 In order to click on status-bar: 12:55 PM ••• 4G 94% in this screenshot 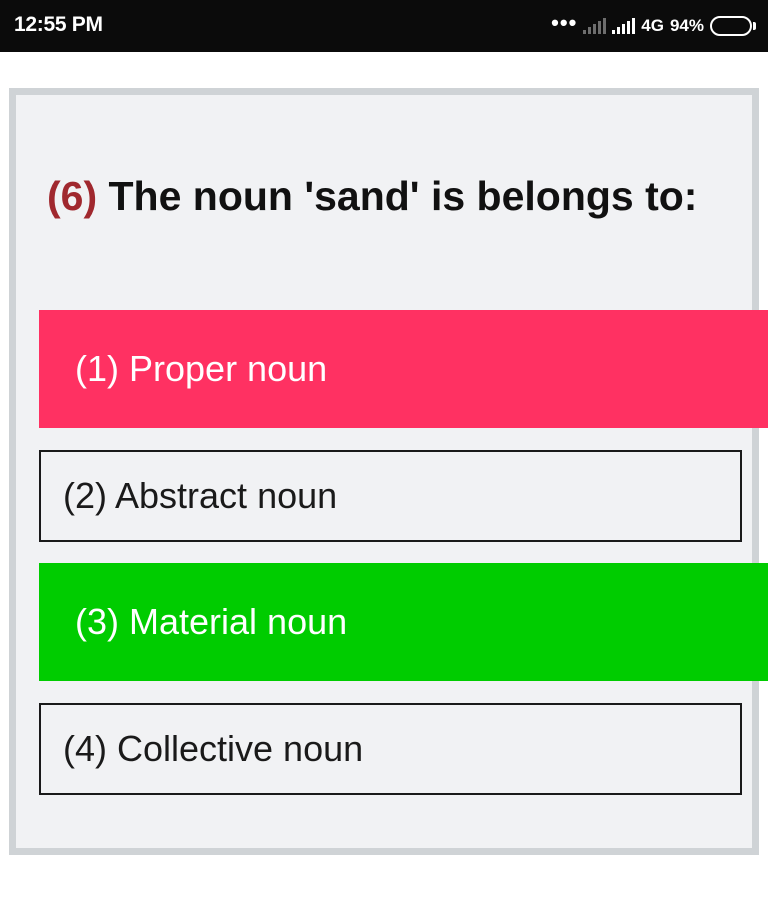, I will do `click(384, 26)`.